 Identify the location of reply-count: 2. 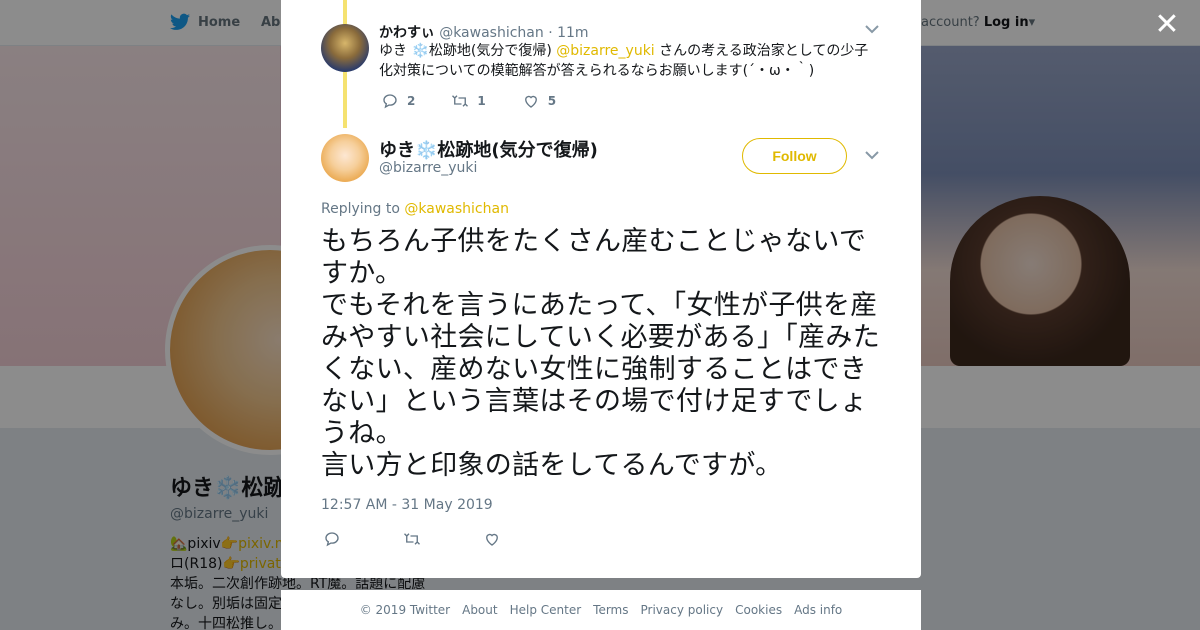
(411, 101).